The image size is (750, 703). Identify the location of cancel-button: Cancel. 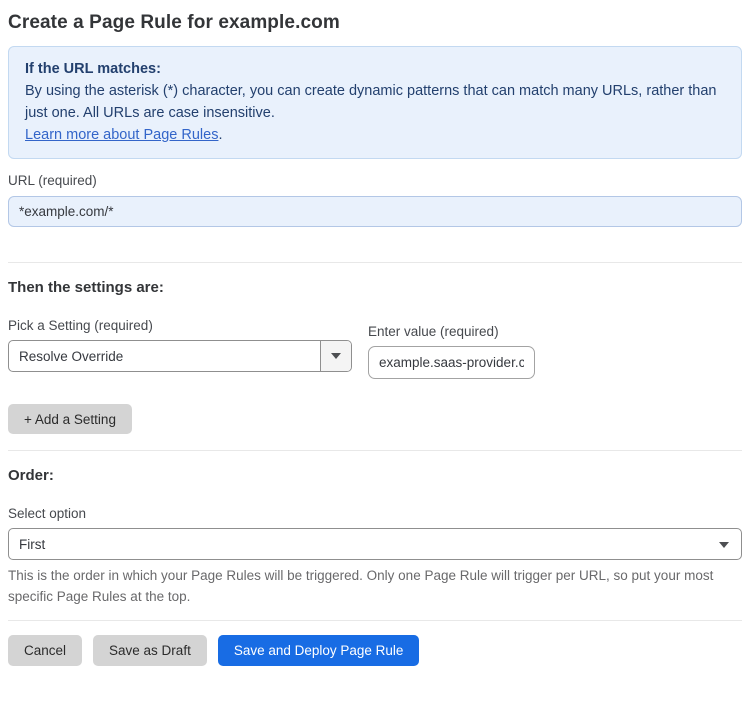
(45, 650).